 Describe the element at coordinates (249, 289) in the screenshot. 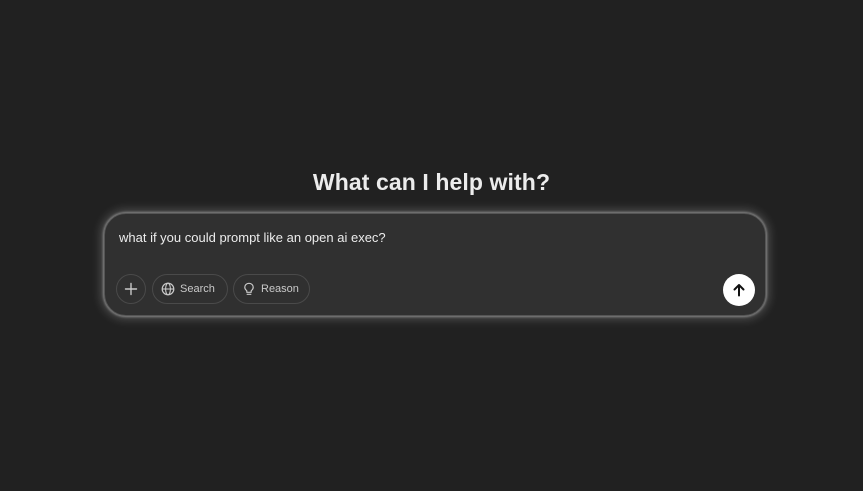

I see `lightbulb-icon` at that location.